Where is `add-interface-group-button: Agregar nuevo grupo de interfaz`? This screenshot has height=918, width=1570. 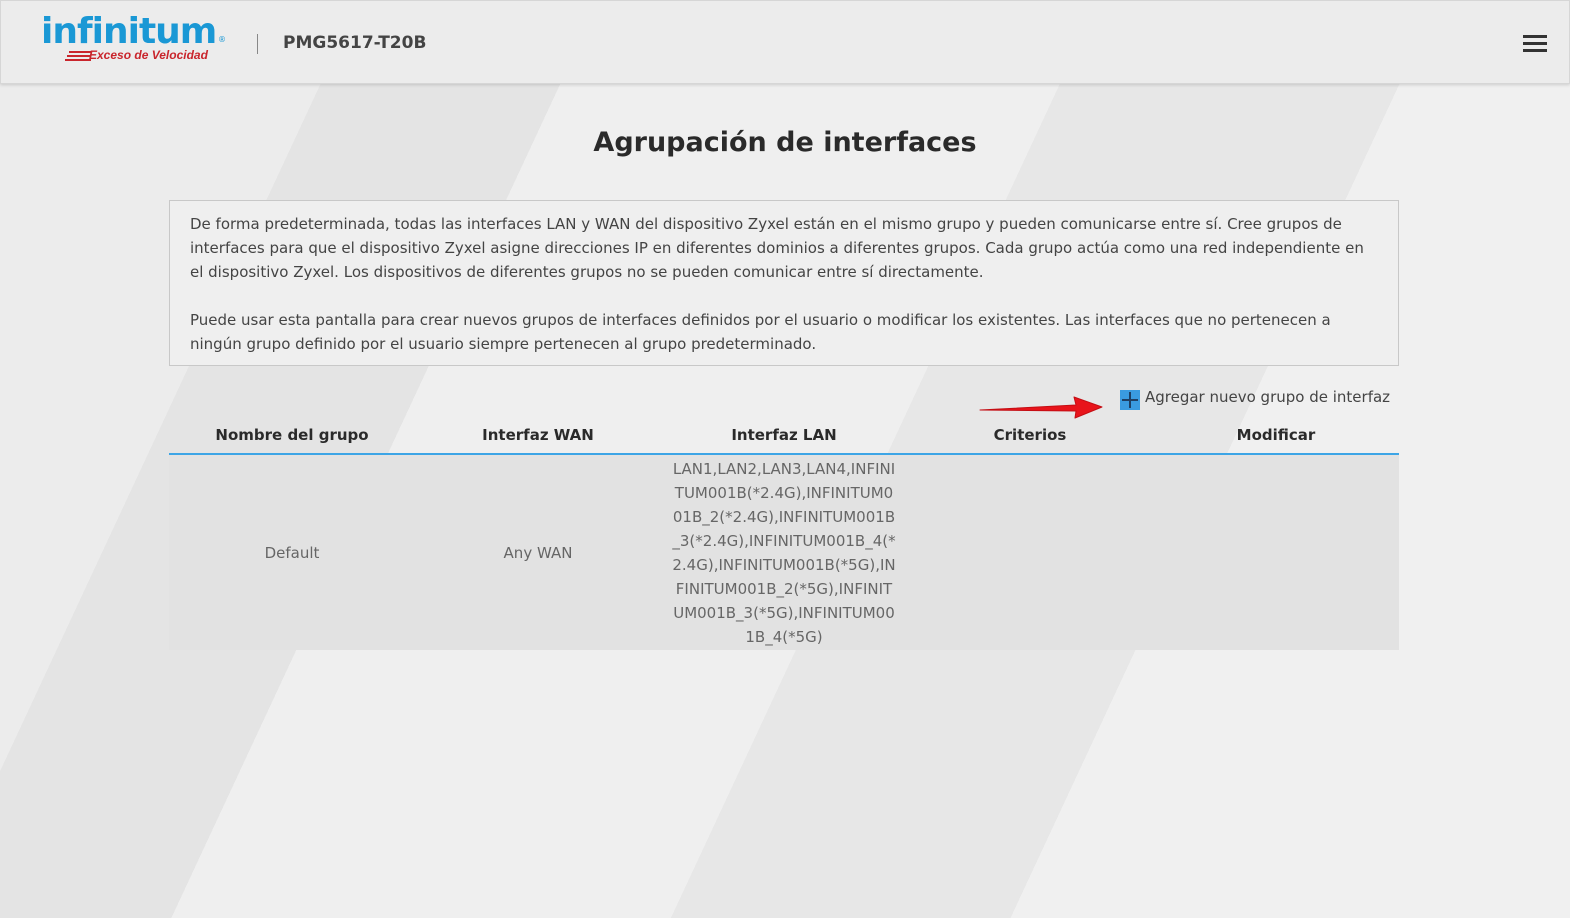
add-interface-group-button: Agregar nuevo grupo de interfaz is located at coordinates (1255, 397).